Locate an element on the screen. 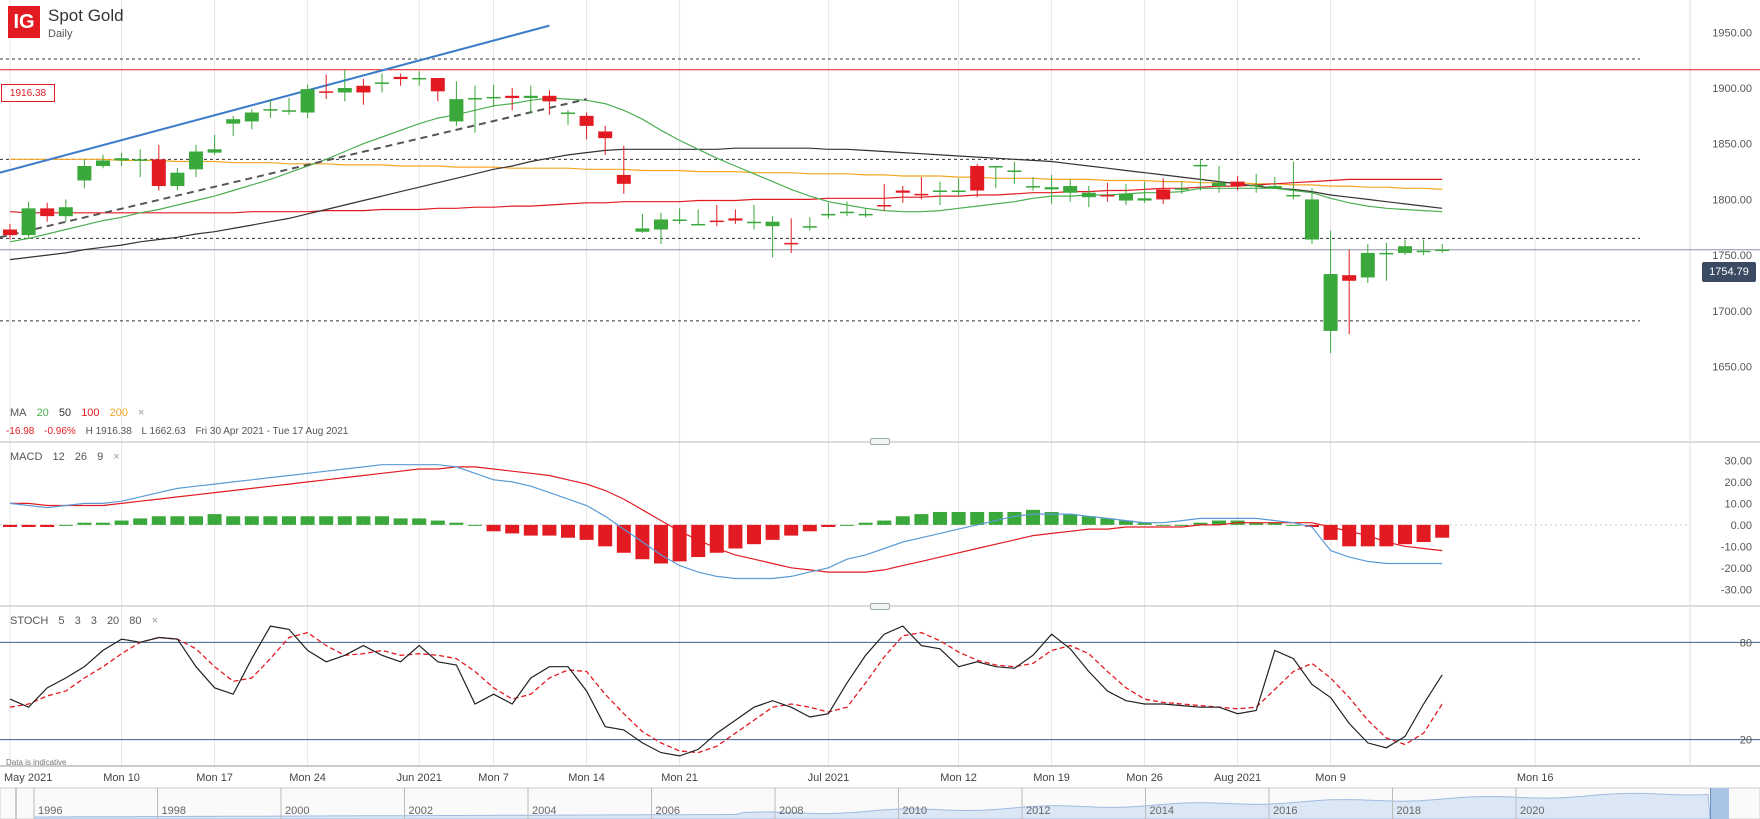 Image resolution: width=1760 pixels, height=819 pixels. ma-legend-label: MA is located at coordinates (18, 413).